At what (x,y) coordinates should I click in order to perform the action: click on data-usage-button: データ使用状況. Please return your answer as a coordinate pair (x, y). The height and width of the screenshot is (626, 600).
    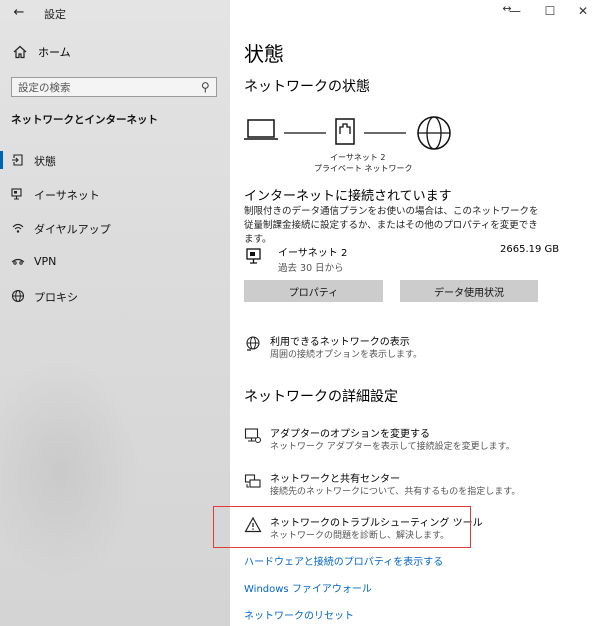
    Looking at the image, I should click on (469, 291).